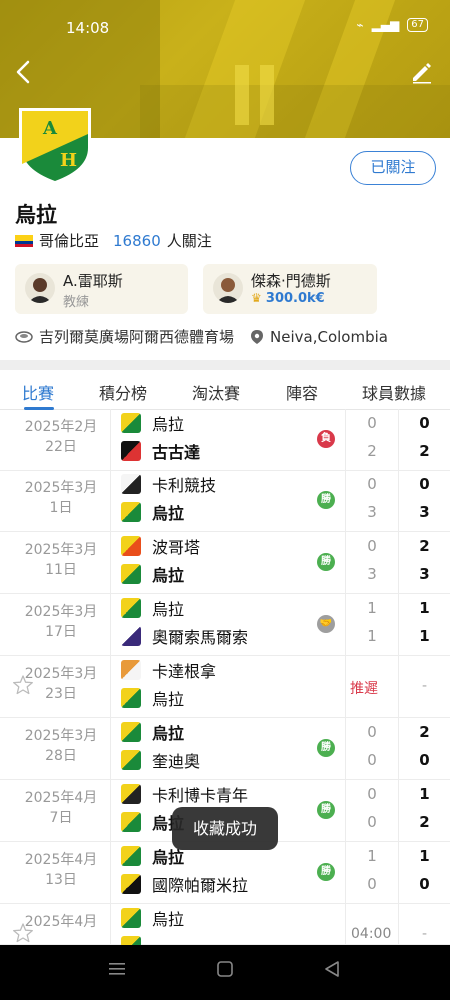  What do you see at coordinates (50, 128) in the screenshot?
I see `logo-letter-a: A` at bounding box center [50, 128].